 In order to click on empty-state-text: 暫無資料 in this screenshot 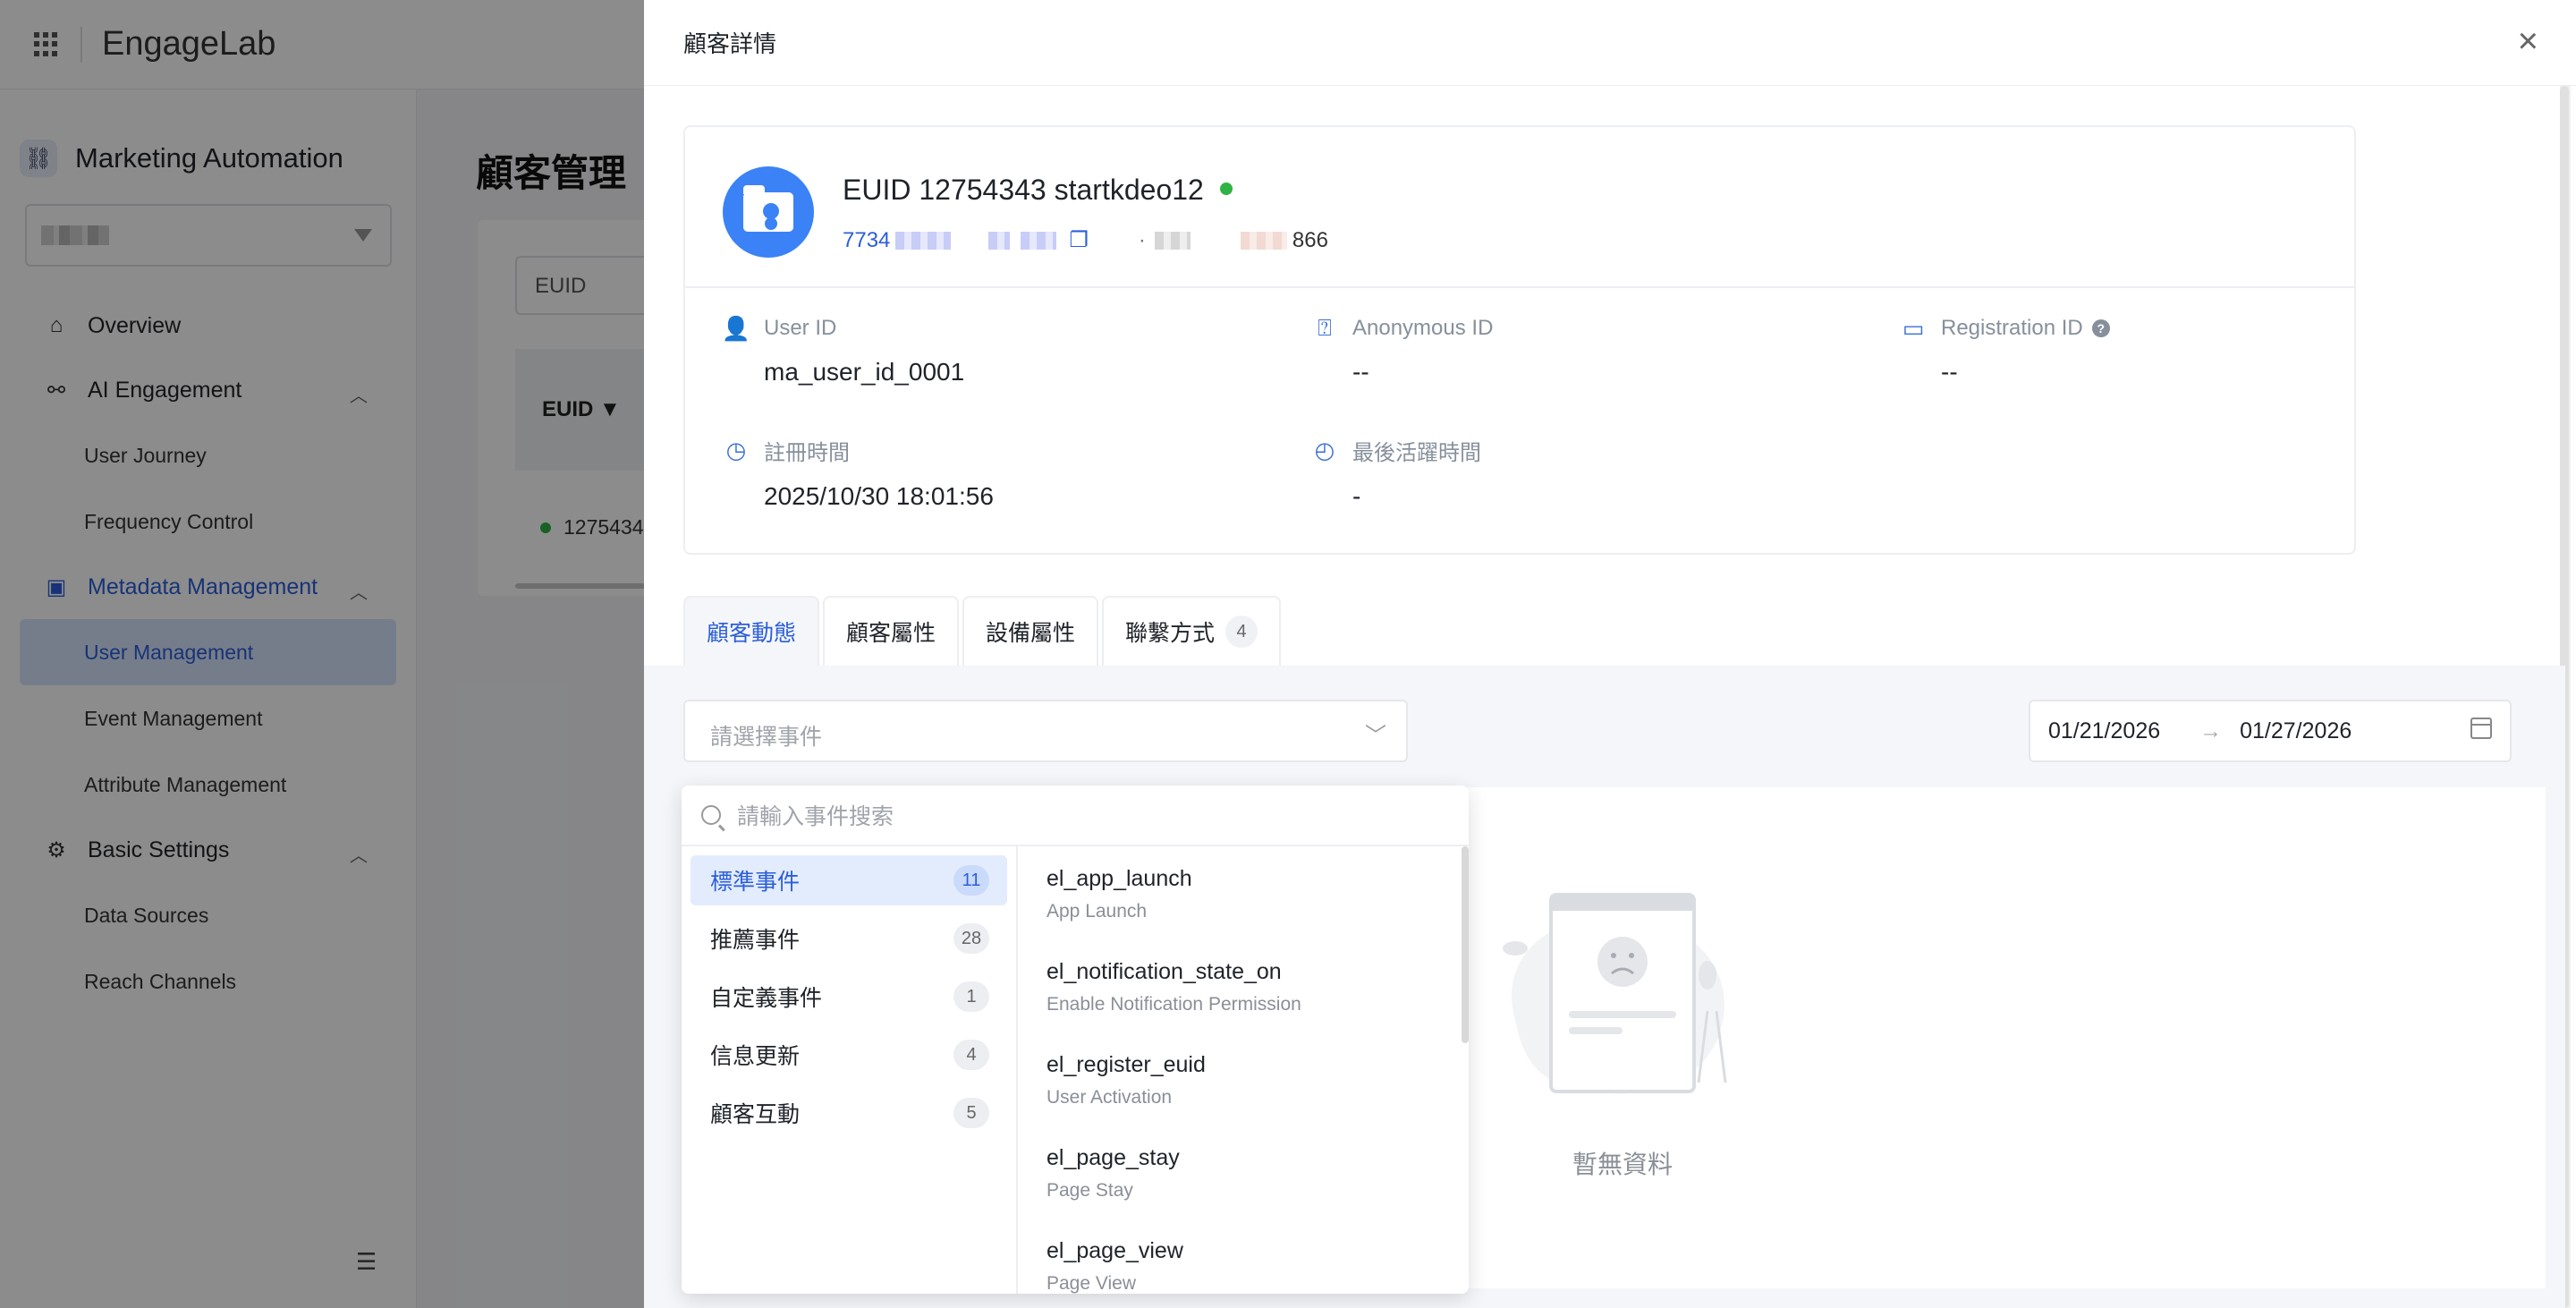, I will do `click(1623, 1164)`.